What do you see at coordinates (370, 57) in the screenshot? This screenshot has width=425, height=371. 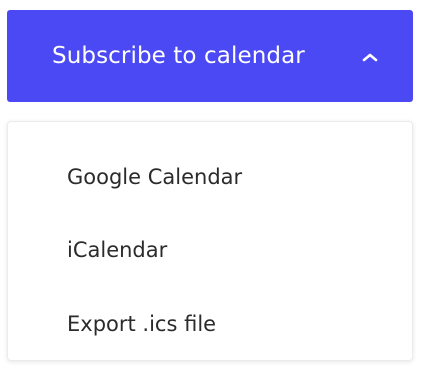 I see `chevron-up-icon` at bounding box center [370, 57].